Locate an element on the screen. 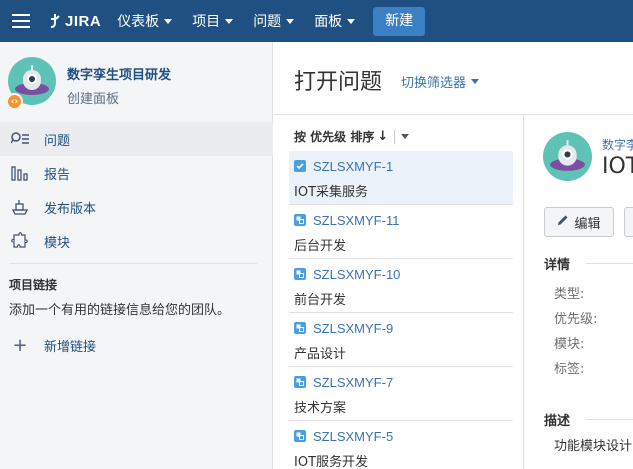  pencil-icon is located at coordinates (563, 222).